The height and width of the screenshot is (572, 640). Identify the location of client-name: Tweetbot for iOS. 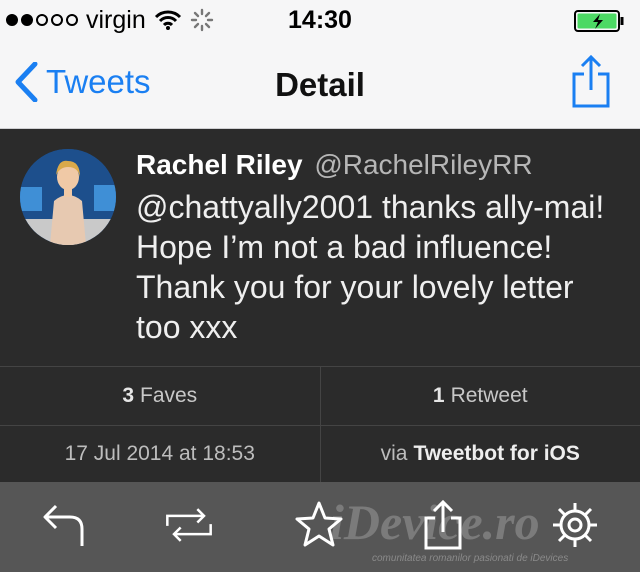
(496, 453).